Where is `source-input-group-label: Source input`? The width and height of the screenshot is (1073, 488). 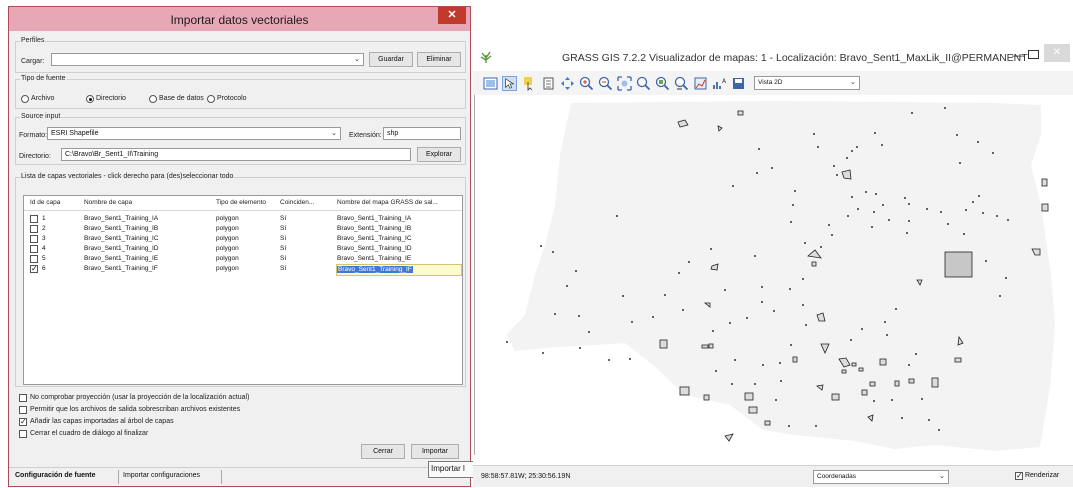
source-input-group-label: Source input is located at coordinates (41, 116).